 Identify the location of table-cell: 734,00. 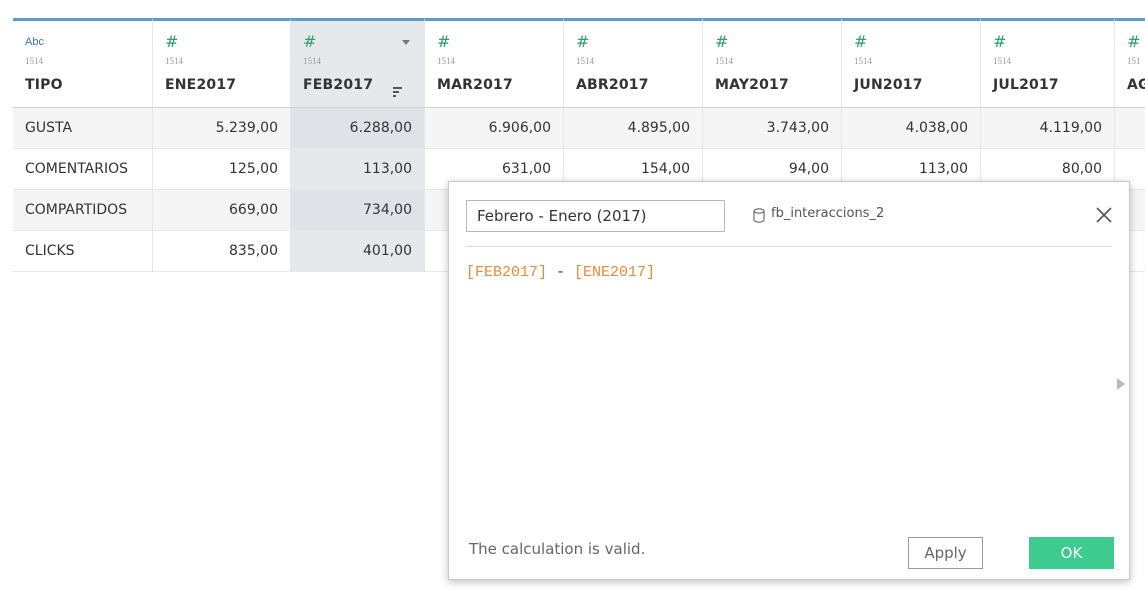
(358, 210).